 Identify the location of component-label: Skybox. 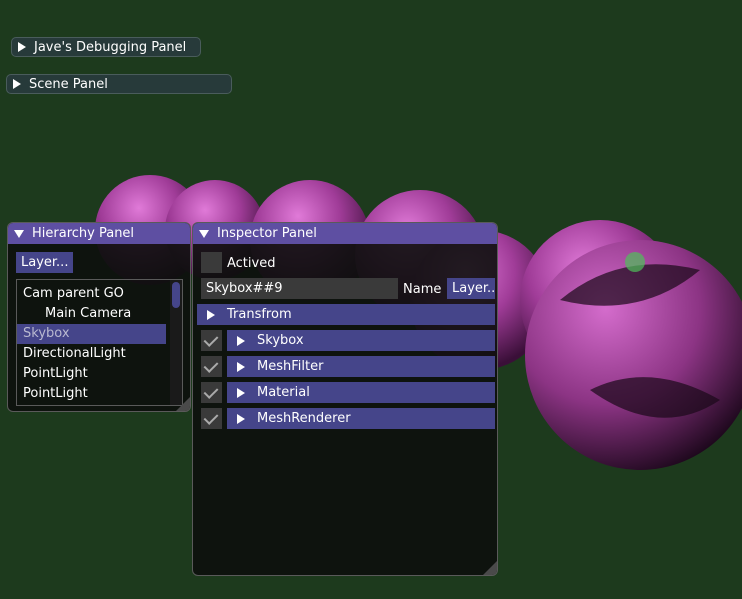
(280, 340).